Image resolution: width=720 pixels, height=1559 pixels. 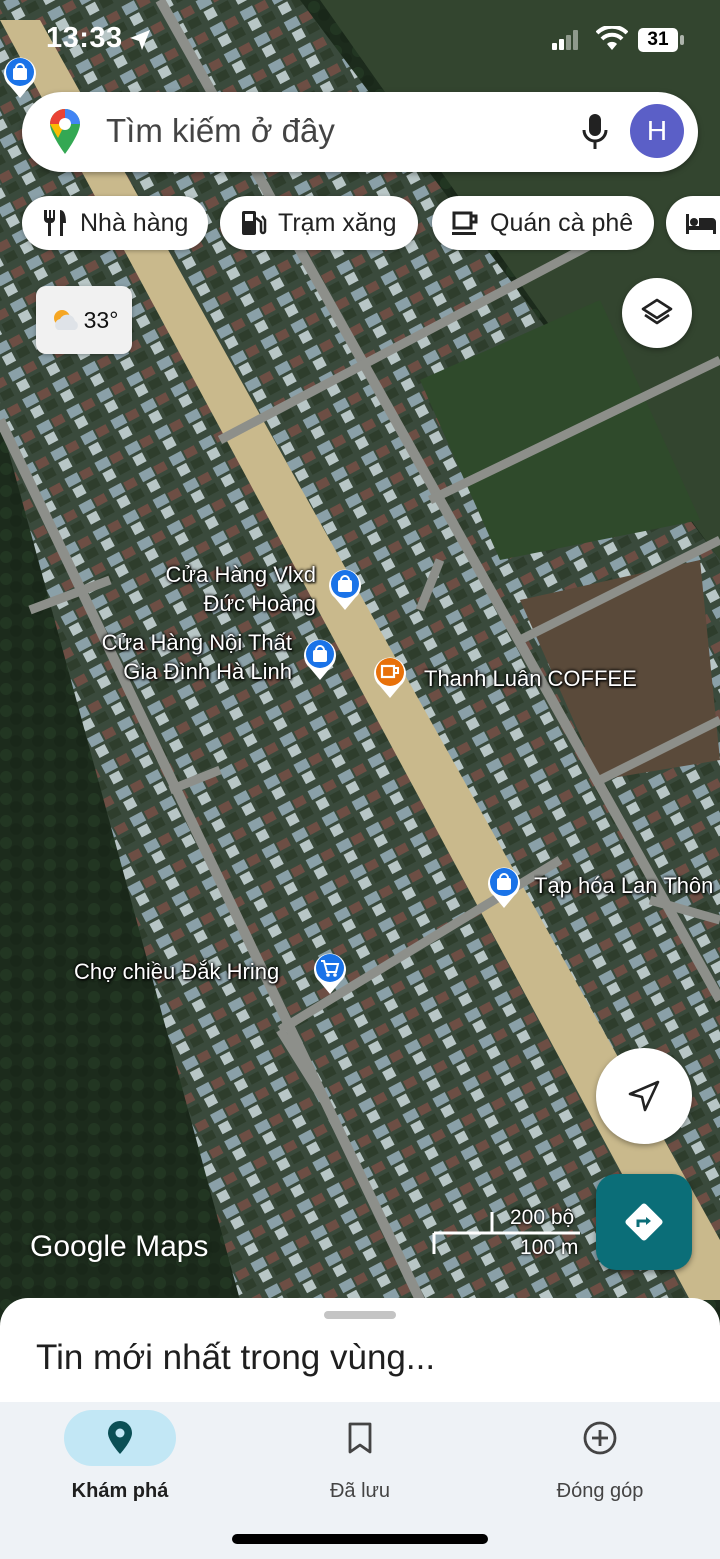 I want to click on tab-saved: Đã lưu, so click(x=360, y=1465).